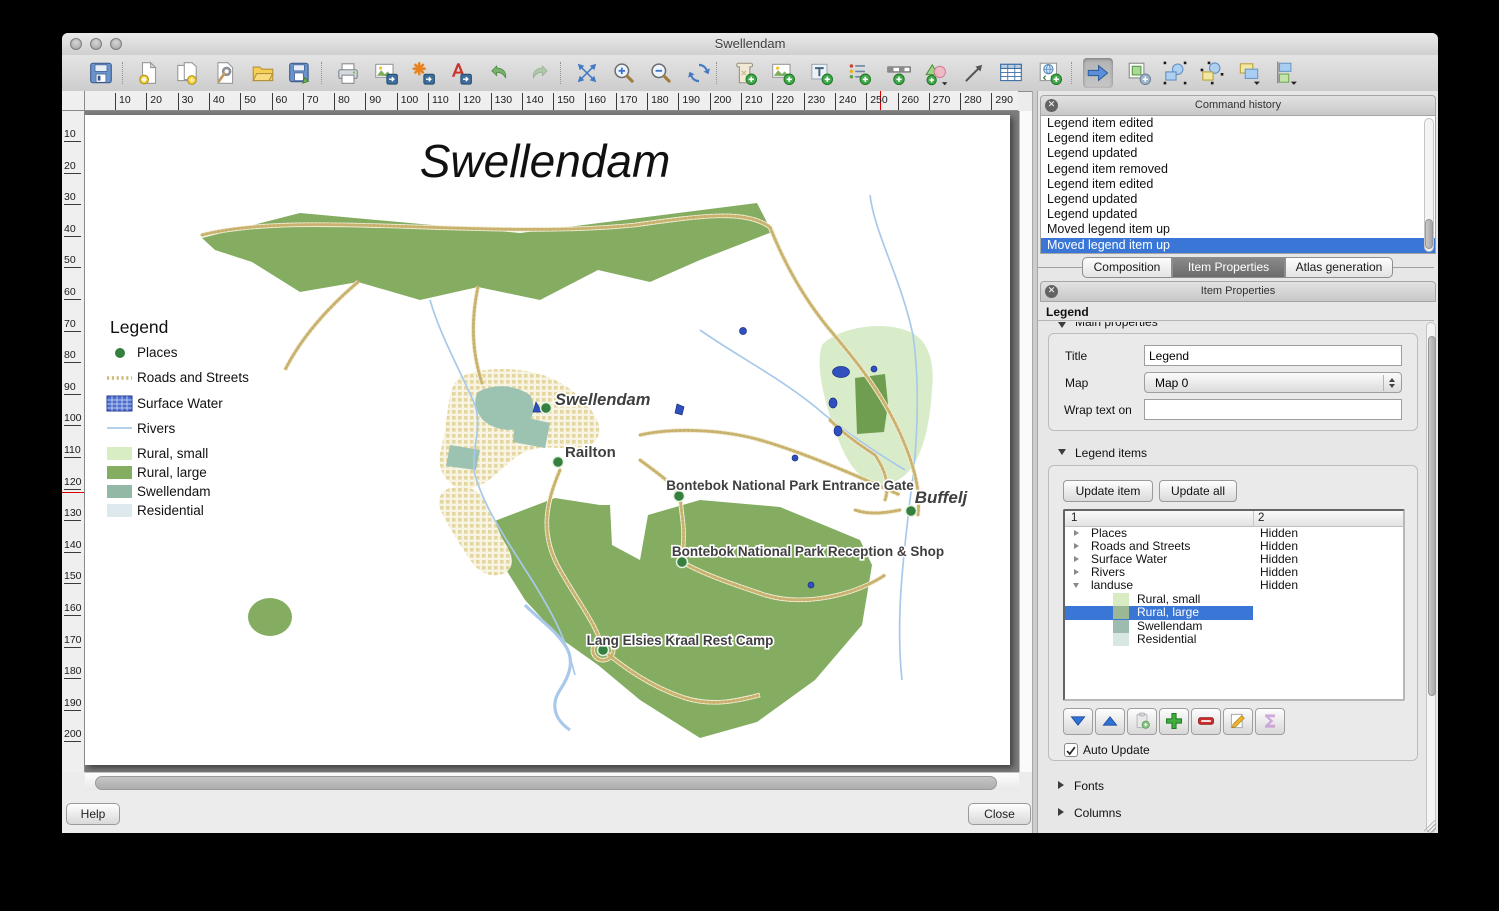 This screenshot has width=1499, height=911. What do you see at coordinates (1097, 813) in the screenshot?
I see `section-columns: Columns` at bounding box center [1097, 813].